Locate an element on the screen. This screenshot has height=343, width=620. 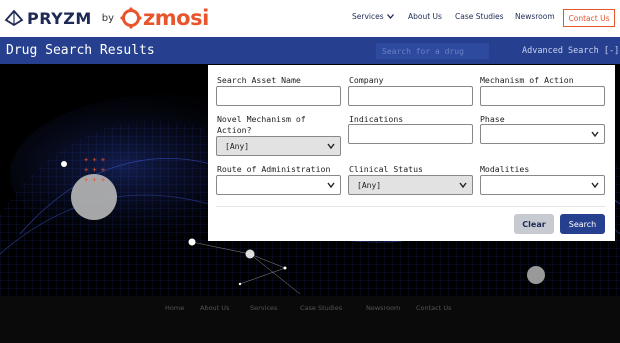
logo: PRYZM by zmosi is located at coordinates (106, 18).